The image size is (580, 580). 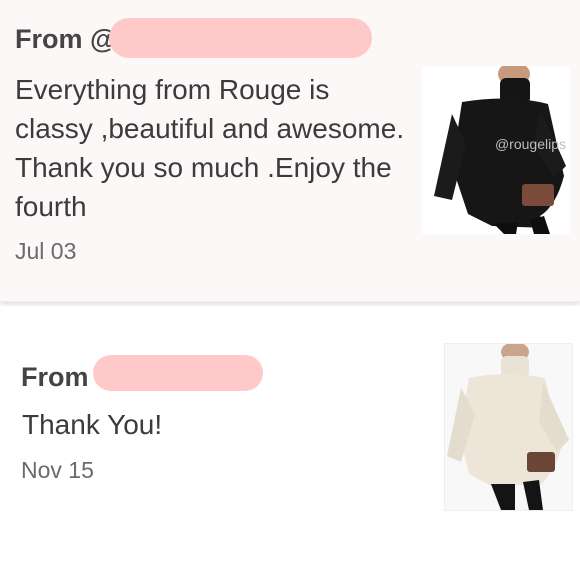 I want to click on product-thumbnail: @rougelips, so click(x=496, y=150).